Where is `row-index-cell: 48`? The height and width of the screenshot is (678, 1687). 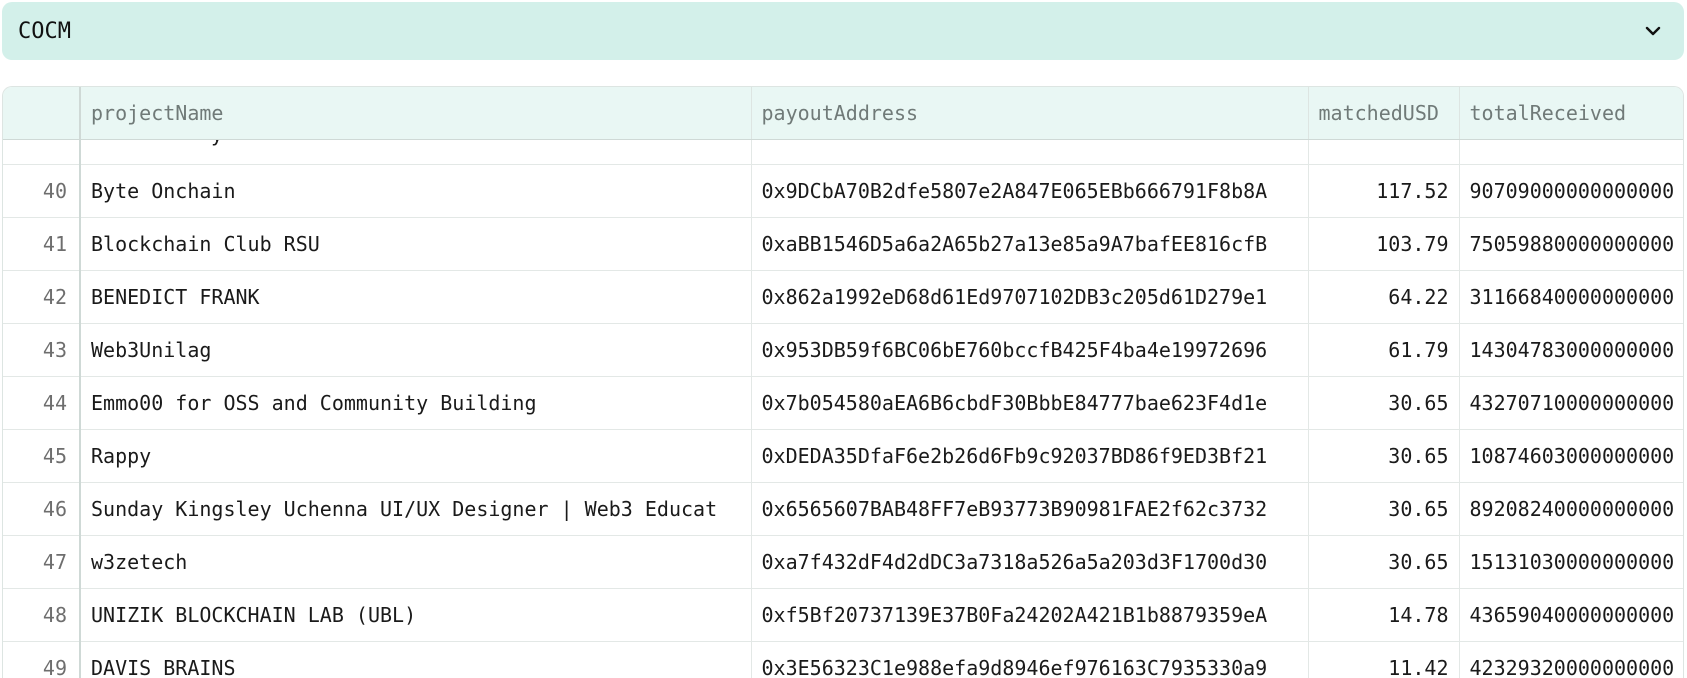 row-index-cell: 48 is located at coordinates (42, 615).